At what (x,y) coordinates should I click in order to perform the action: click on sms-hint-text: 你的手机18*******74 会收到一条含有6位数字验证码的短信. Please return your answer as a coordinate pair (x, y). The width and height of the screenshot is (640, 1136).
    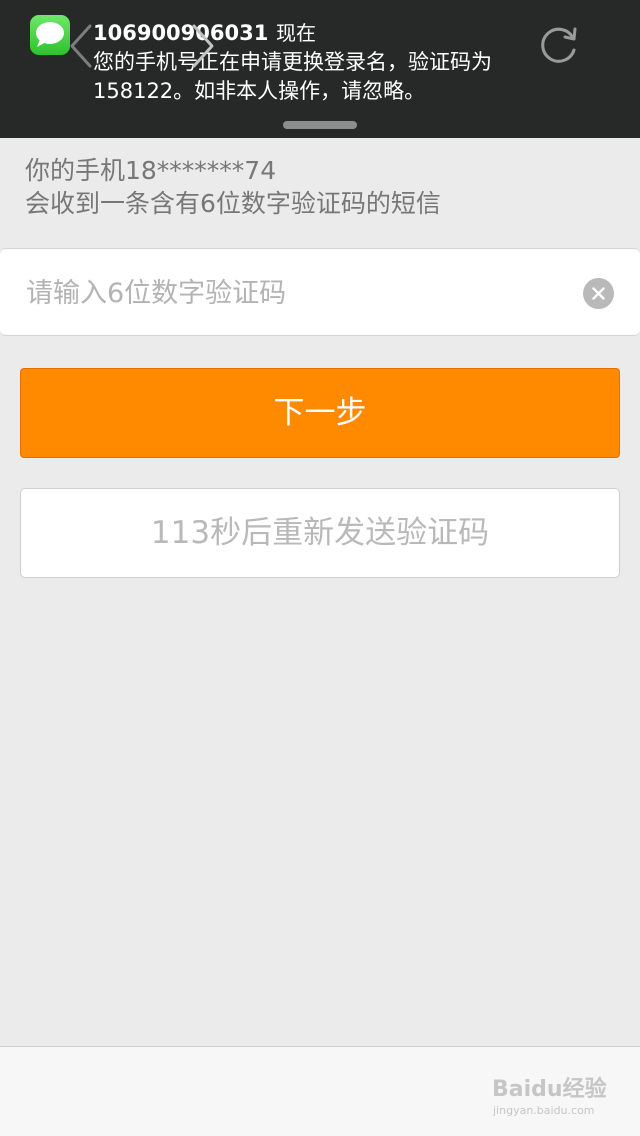
    Looking at the image, I should click on (325, 187).